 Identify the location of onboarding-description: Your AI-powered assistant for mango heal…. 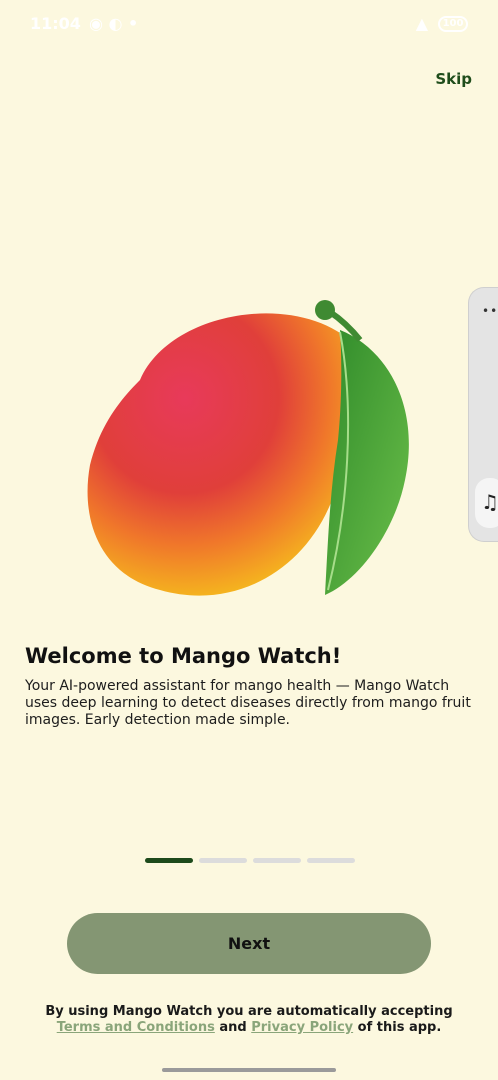
(248, 703).